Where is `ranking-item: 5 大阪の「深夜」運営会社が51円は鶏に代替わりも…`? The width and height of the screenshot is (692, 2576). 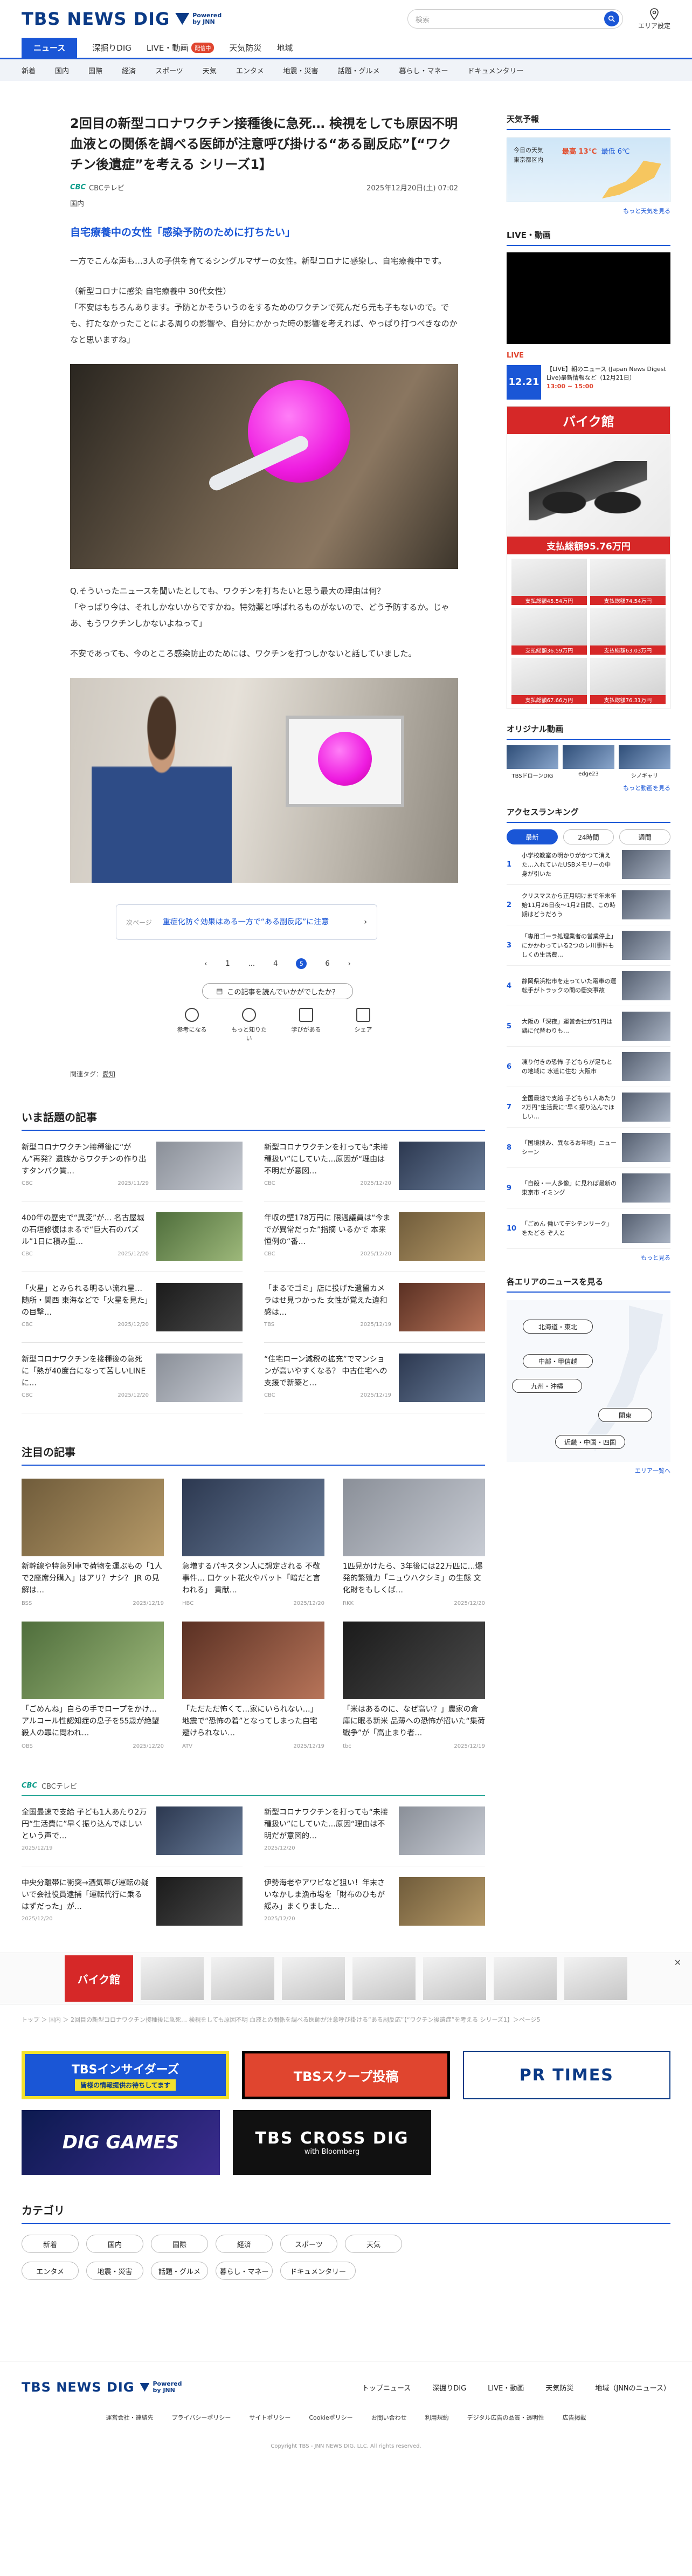
ranking-item: 5 大阪の「深夜」運営会社が51円は鶏に代替わりも… is located at coordinates (588, 1026).